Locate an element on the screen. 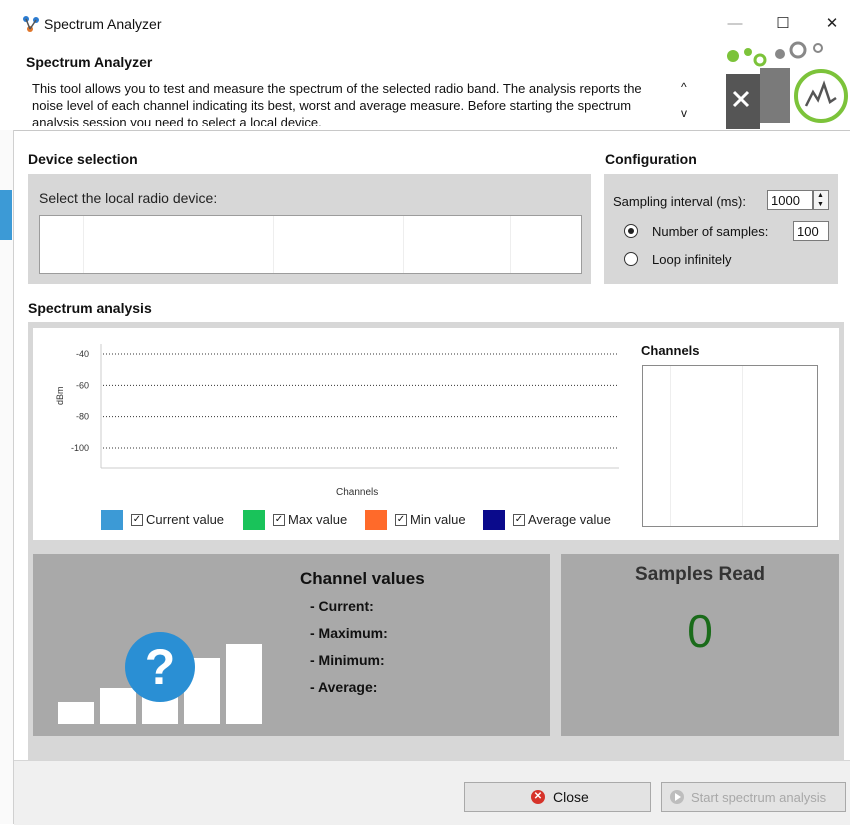 The width and height of the screenshot is (850, 825). loop-infinitely-label: Loop infinitely is located at coordinates (692, 259).